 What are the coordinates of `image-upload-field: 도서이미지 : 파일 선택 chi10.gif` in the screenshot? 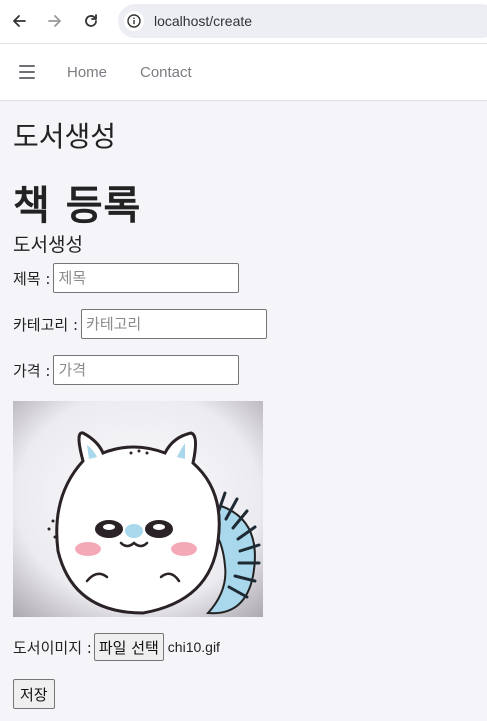 It's located at (116, 647).